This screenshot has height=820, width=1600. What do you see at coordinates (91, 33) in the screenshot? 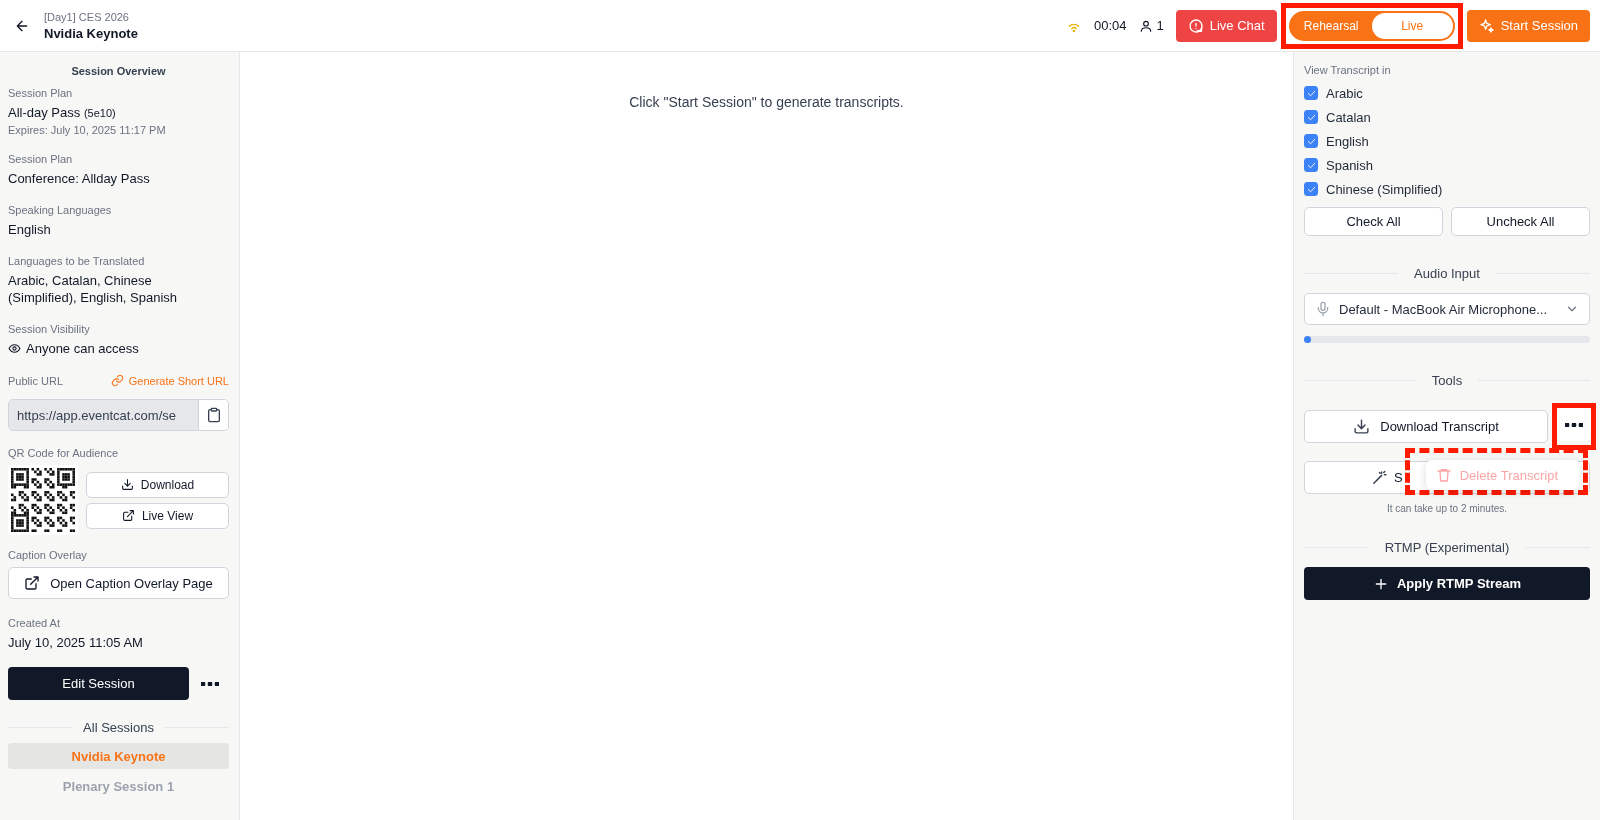
I see `session-title: Nvidia Keynote` at bounding box center [91, 33].